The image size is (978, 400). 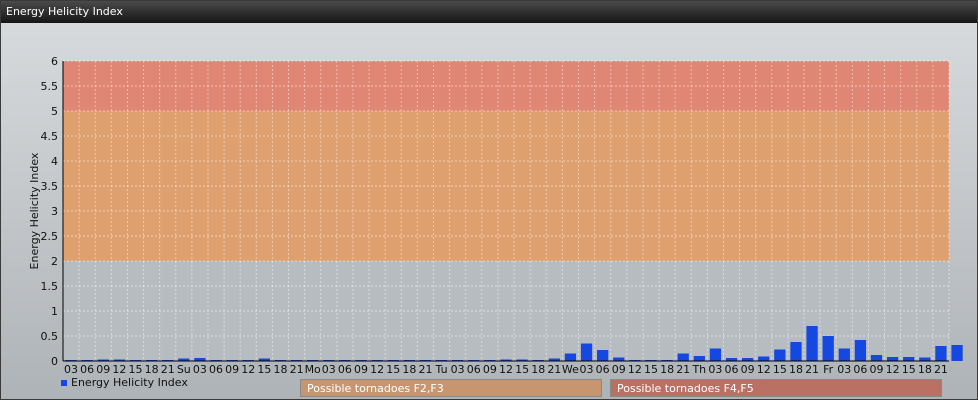 What do you see at coordinates (54, 211) in the screenshot?
I see `y-tick-label: 3` at bounding box center [54, 211].